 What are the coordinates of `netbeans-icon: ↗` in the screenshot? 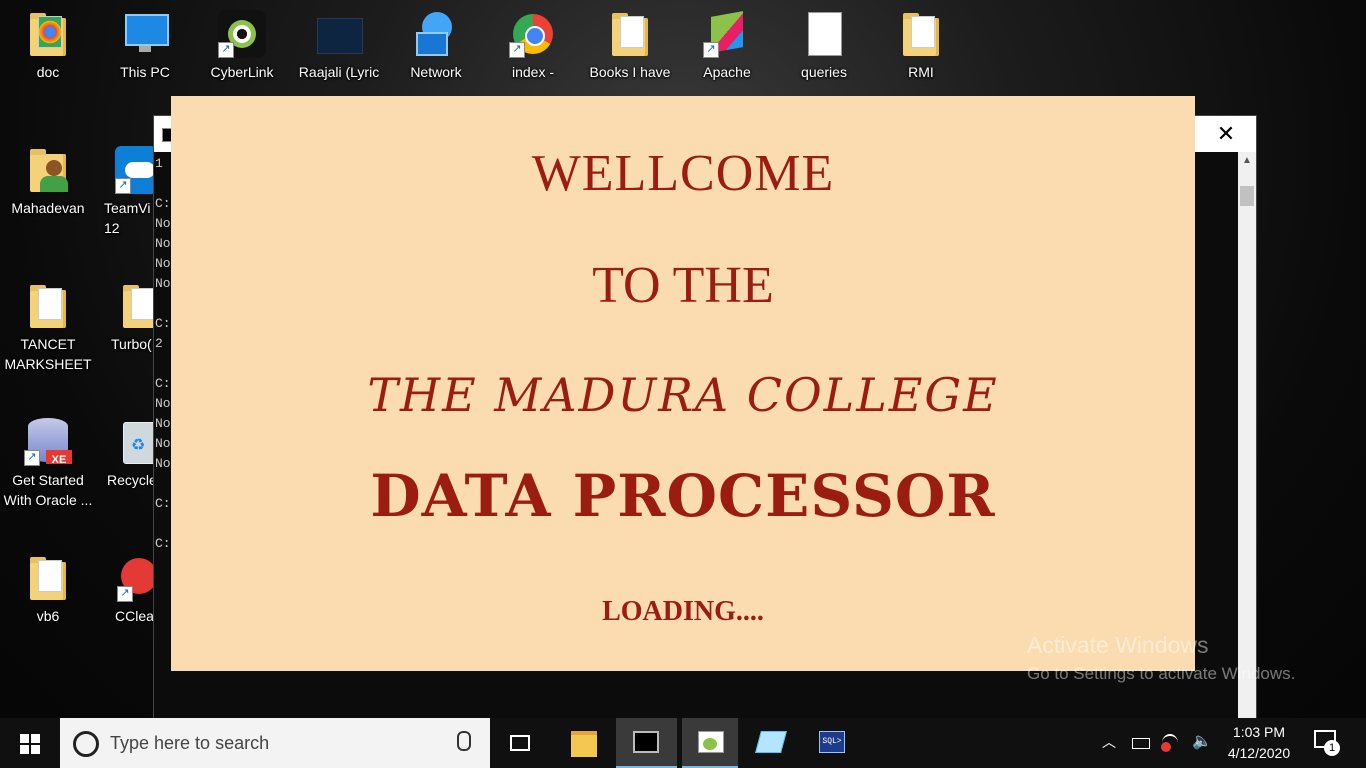 It's located at (727, 34).